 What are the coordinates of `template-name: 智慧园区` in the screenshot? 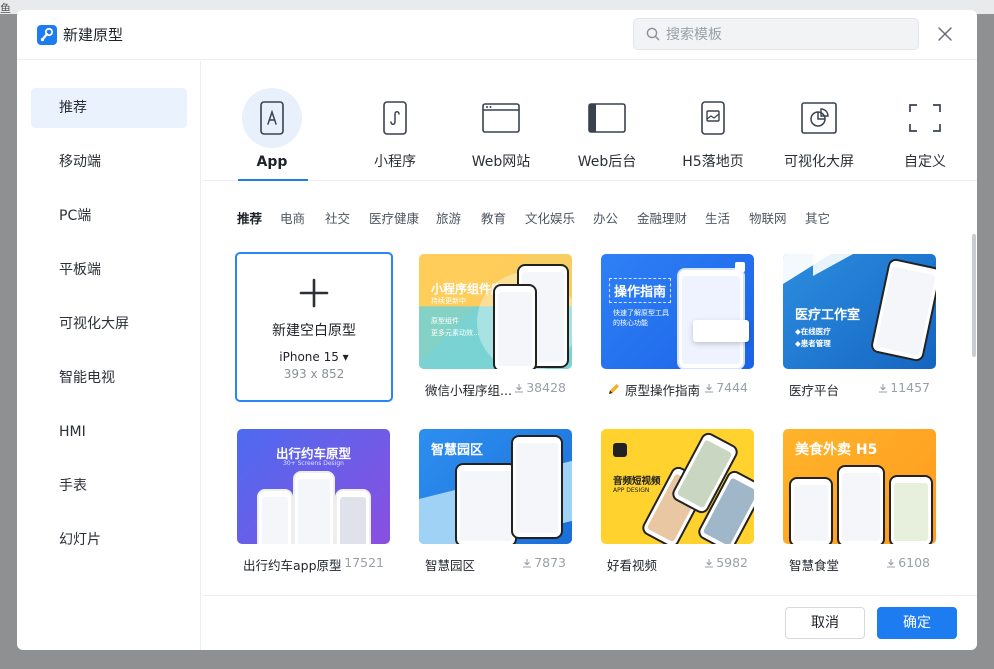 It's located at (450, 565).